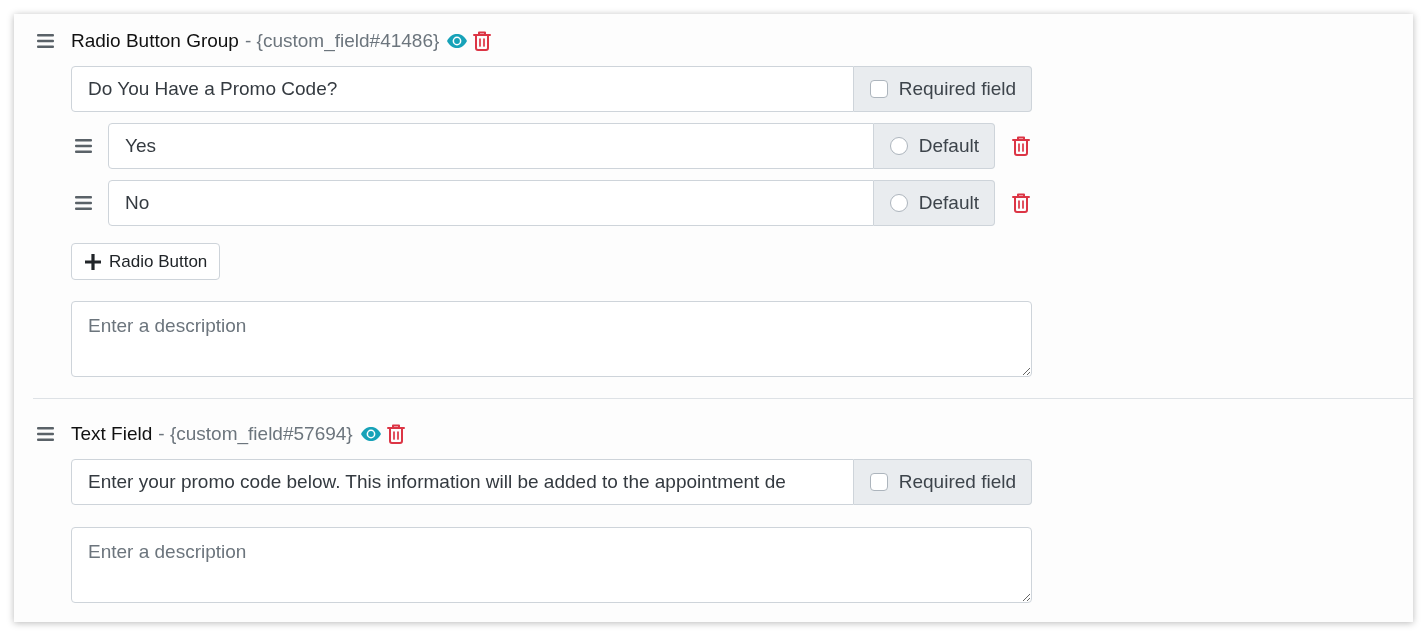 The height and width of the screenshot is (636, 1428). Describe the element at coordinates (93, 261) in the screenshot. I see `plus-icon` at that location.